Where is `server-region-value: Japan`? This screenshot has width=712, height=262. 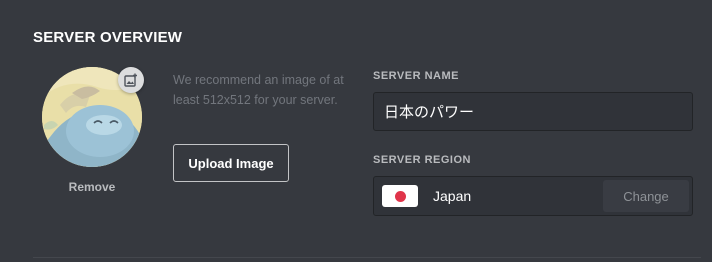
server-region-value: Japan is located at coordinates (452, 196).